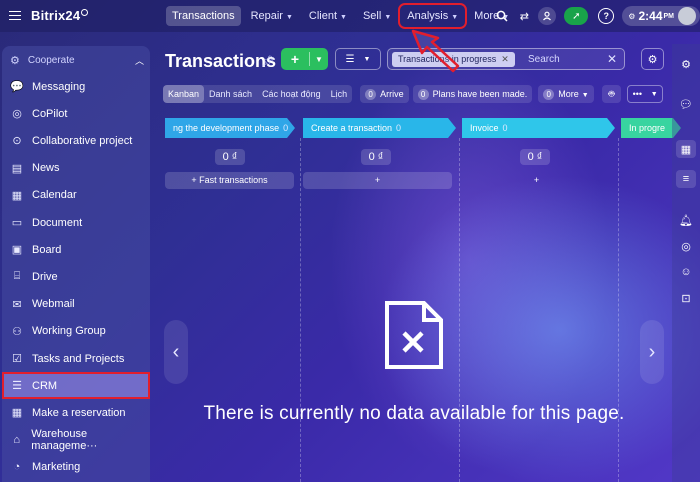 Image resolution: width=700 pixels, height=482 pixels. What do you see at coordinates (372, 16) in the screenshot?
I see `nav-item-label: Sell` at bounding box center [372, 16].